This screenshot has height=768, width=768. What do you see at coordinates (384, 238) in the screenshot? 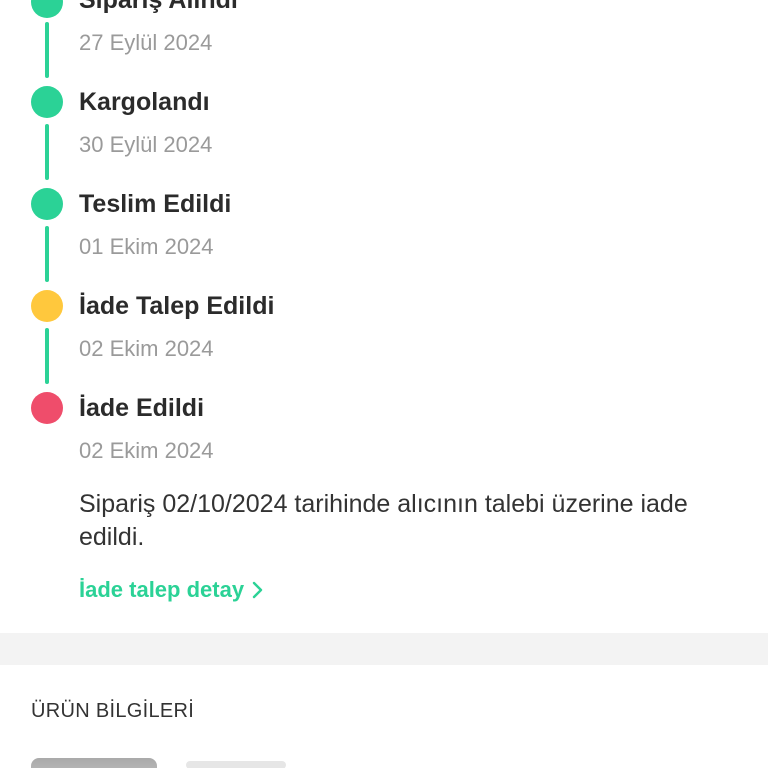
I see `timeline-step-delivered: Teslim Edildi 01 Ekim 2024` at bounding box center [384, 238].